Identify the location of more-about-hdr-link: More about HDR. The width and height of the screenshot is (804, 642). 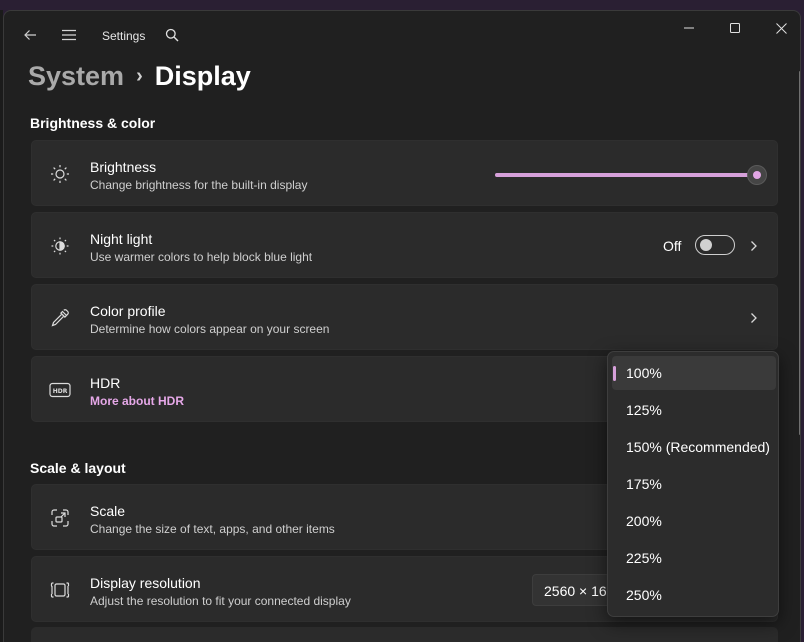
(137, 401).